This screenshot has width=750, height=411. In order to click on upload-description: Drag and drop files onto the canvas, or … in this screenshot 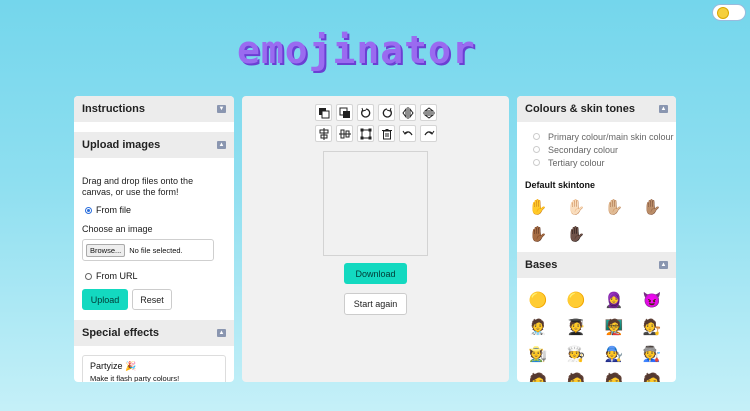, I will do `click(138, 186)`.